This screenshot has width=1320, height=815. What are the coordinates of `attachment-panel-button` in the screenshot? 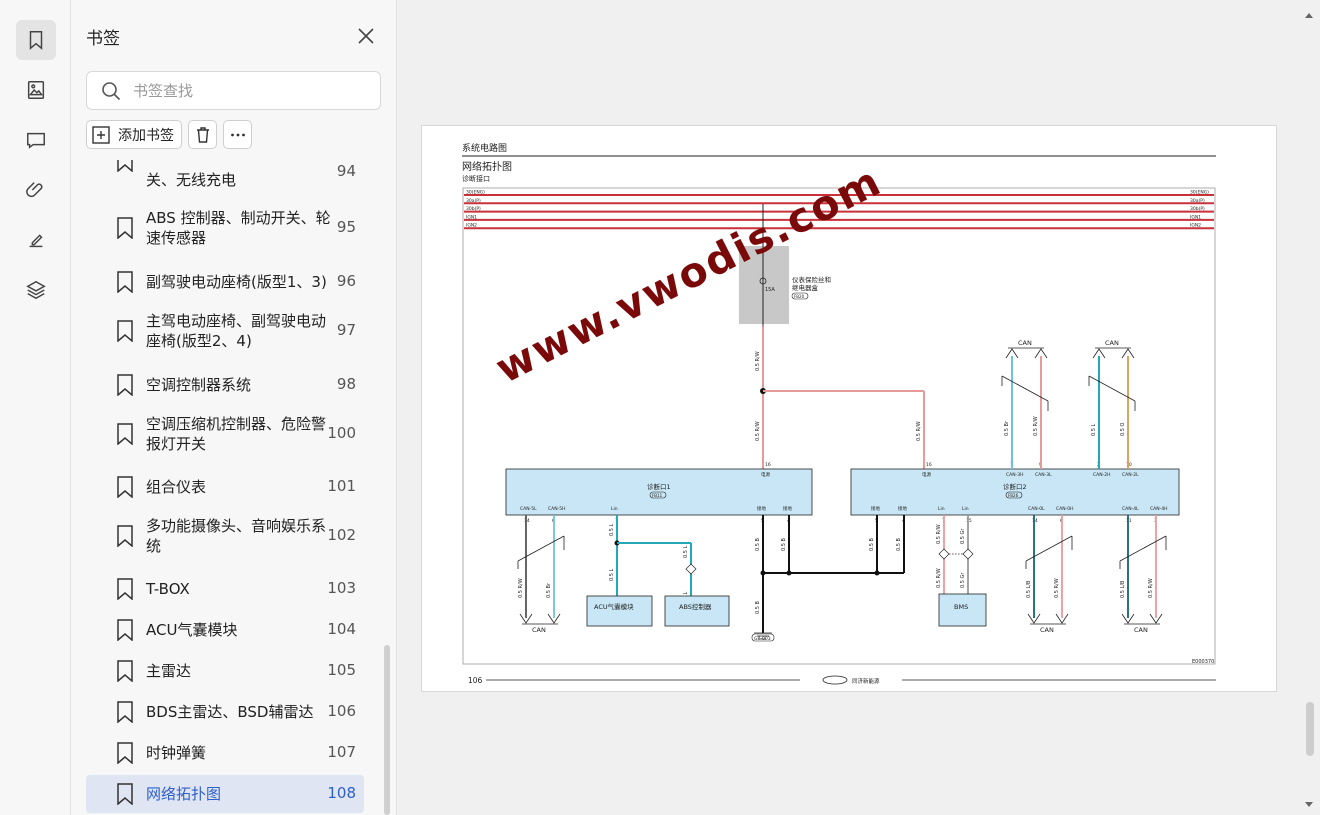 It's located at (36, 190).